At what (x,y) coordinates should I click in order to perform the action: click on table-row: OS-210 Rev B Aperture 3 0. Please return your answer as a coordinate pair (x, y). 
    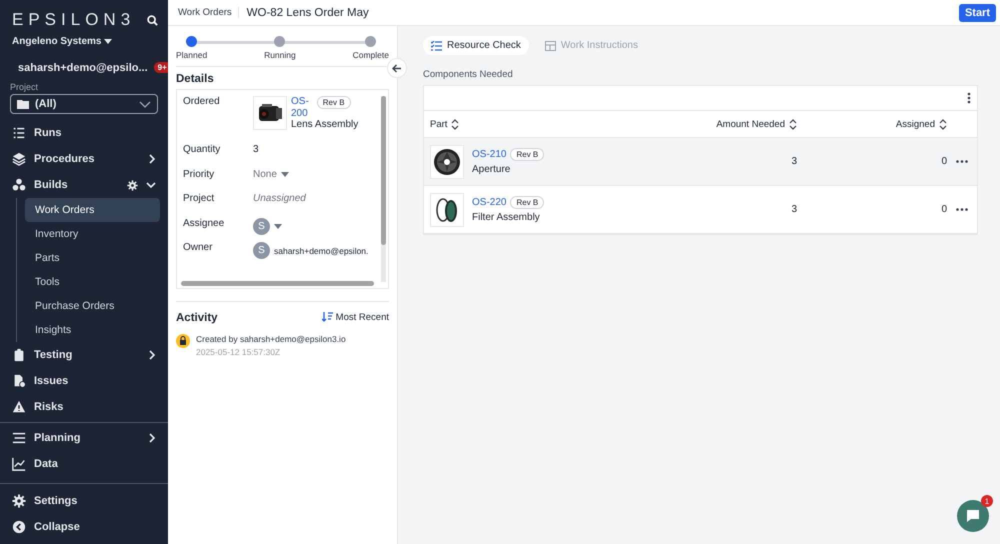
    Looking at the image, I should click on (700, 162).